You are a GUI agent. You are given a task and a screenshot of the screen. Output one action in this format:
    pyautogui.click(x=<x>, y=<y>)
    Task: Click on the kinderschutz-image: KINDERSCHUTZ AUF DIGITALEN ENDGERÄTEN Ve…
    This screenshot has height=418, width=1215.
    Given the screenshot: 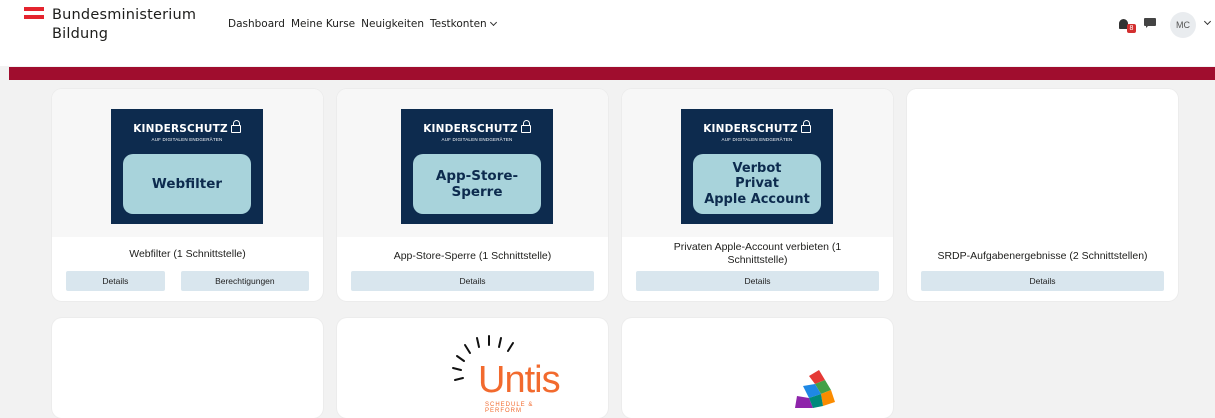 What is the action you would take?
    pyautogui.click(x=757, y=166)
    